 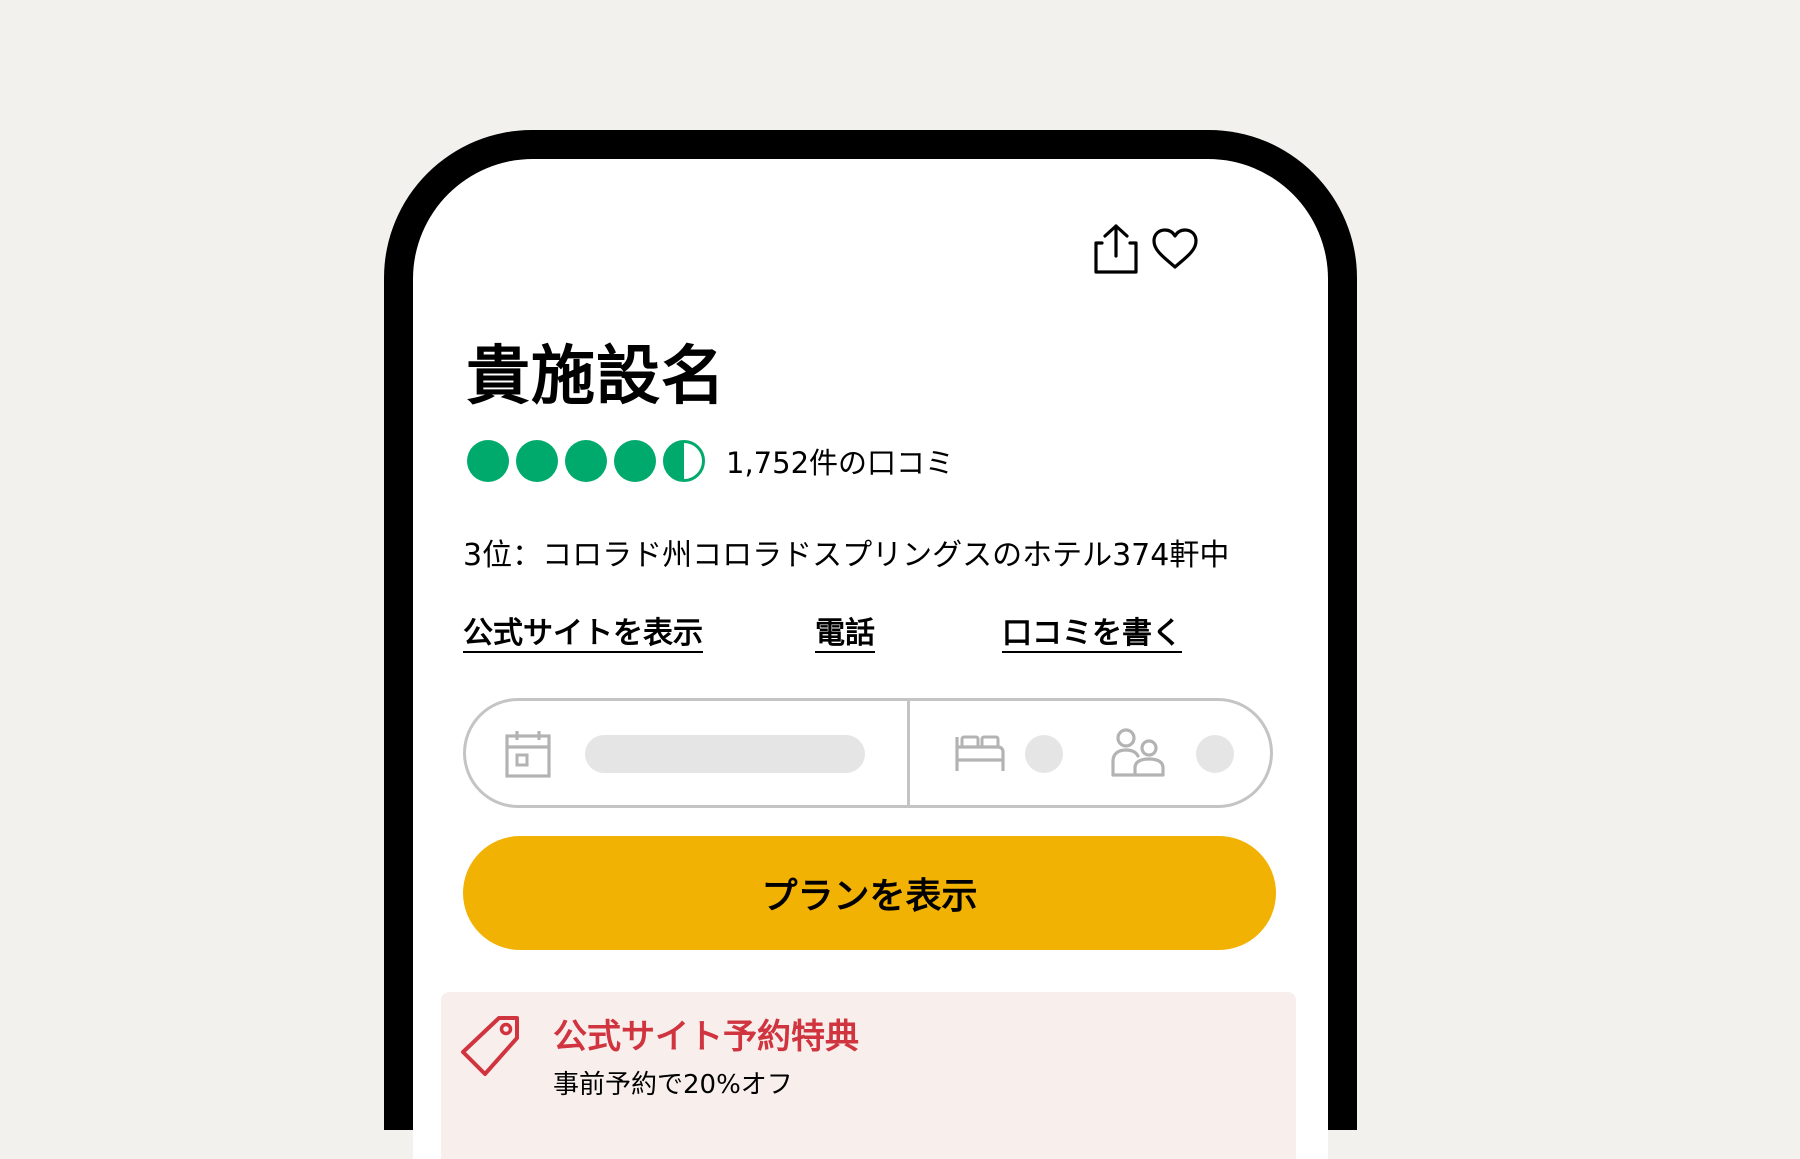 I want to click on share-button, so click(x=1116, y=249).